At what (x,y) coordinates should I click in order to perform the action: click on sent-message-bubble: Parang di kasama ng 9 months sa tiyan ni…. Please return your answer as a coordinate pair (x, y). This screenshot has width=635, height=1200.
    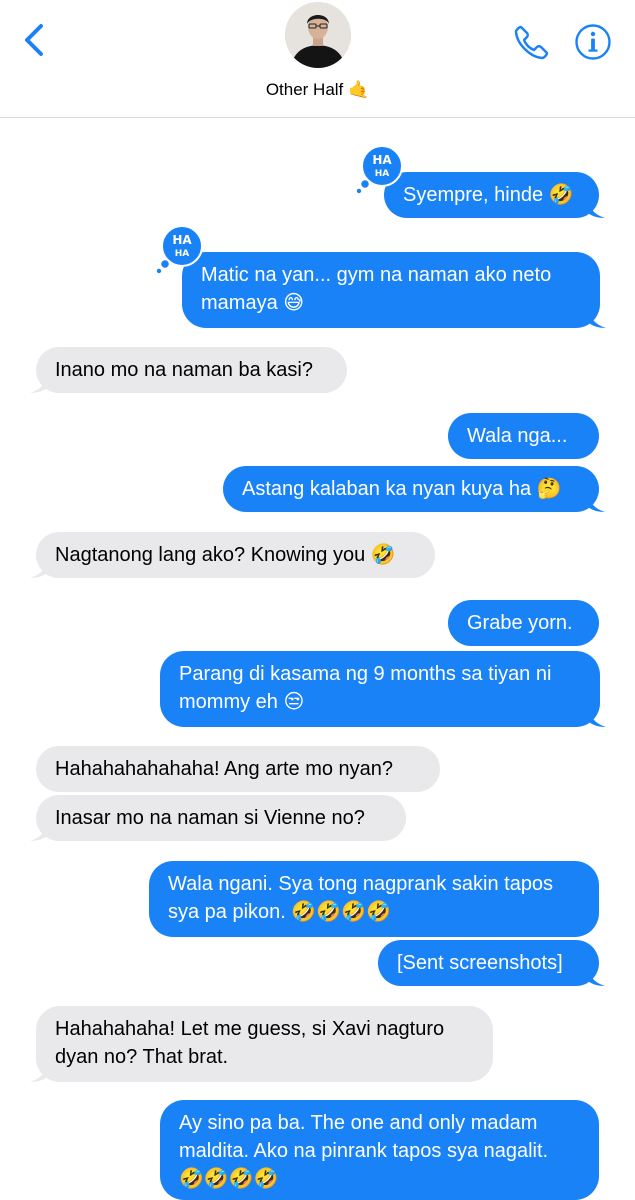
    Looking at the image, I should click on (380, 689).